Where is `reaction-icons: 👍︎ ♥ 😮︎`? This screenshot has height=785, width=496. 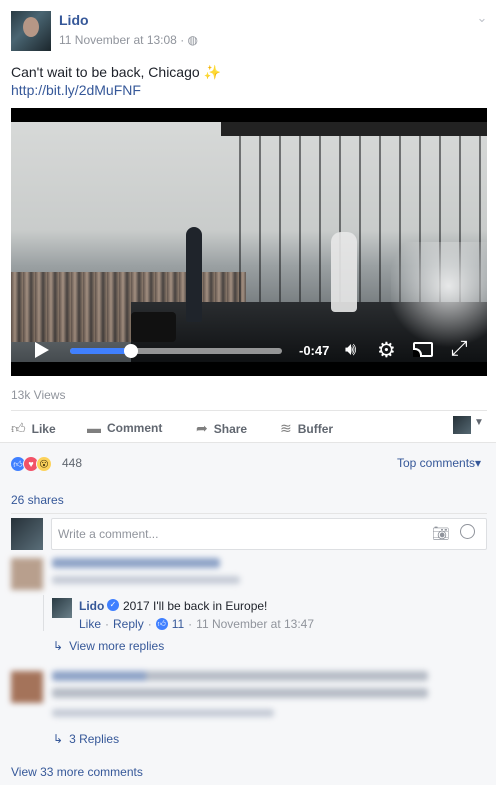 reaction-icons: 👍︎ ♥ 😮︎ is located at coordinates (31, 464).